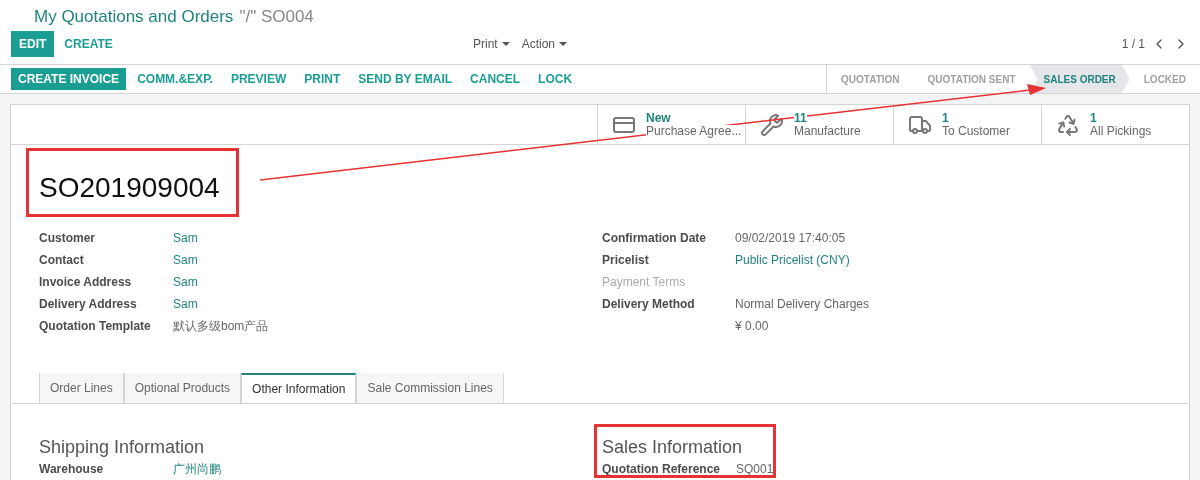 This screenshot has width=1200, height=480. What do you see at coordinates (544, 44) in the screenshot?
I see `dropdown-button: Action` at bounding box center [544, 44].